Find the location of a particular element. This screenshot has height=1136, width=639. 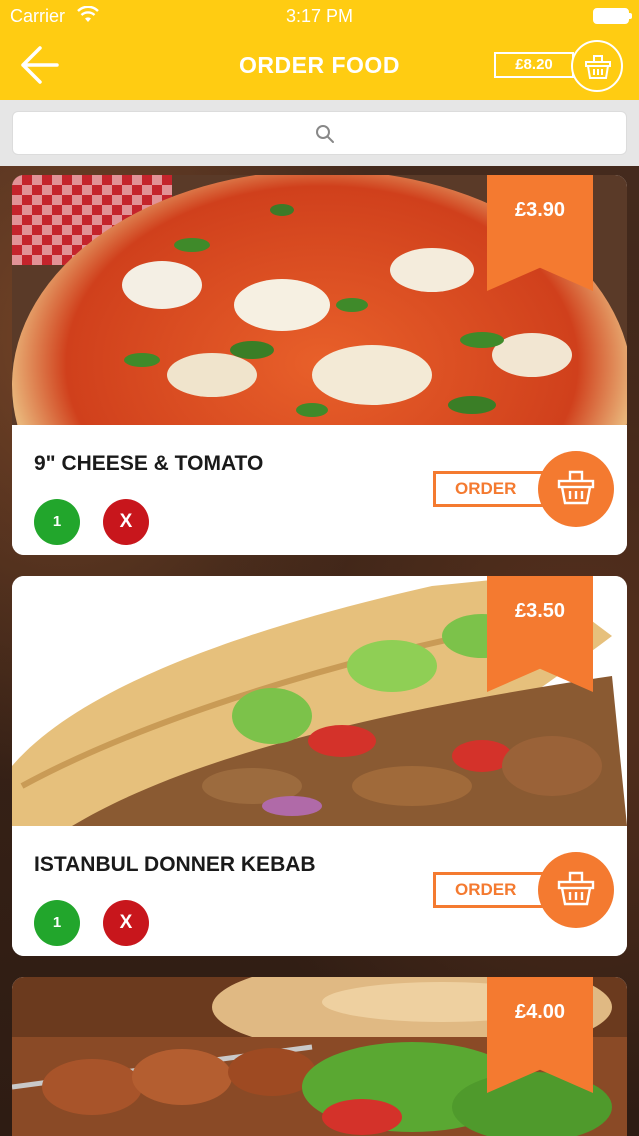

price-label: £4.00 is located at coordinates (540, 1012).